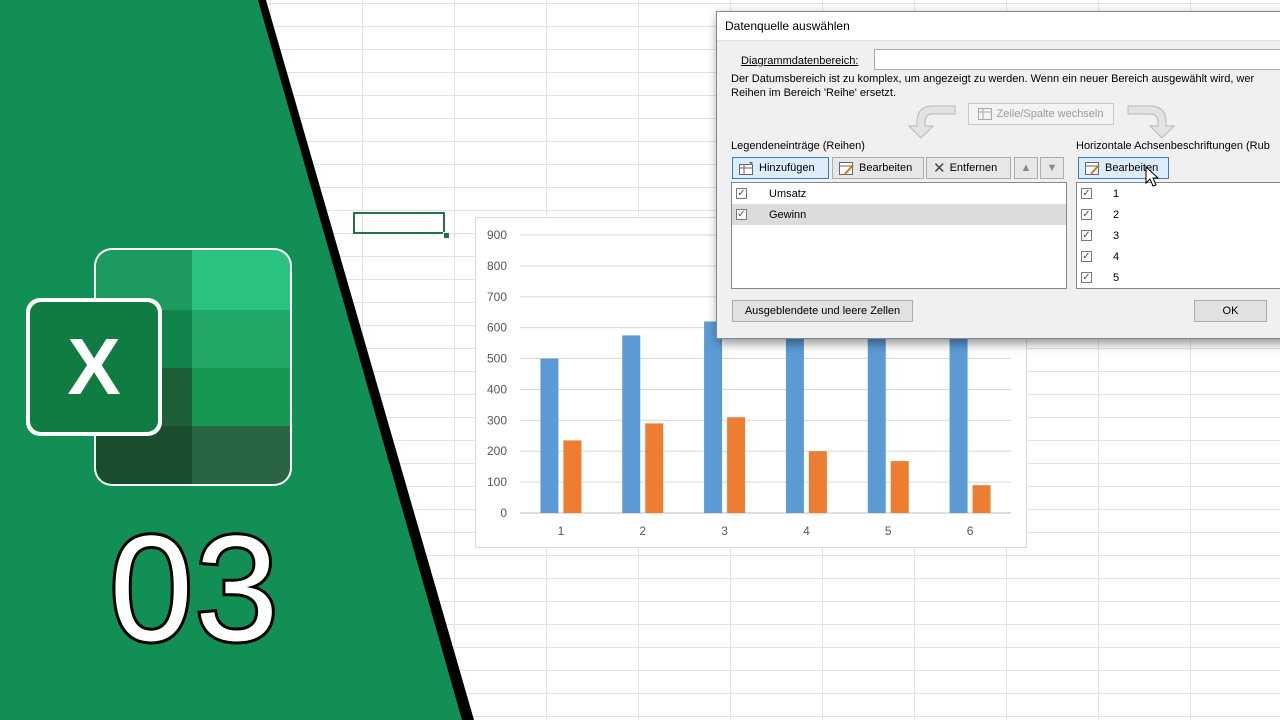  What do you see at coordinates (194, 588) in the screenshot?
I see `episode-number: 03` at bounding box center [194, 588].